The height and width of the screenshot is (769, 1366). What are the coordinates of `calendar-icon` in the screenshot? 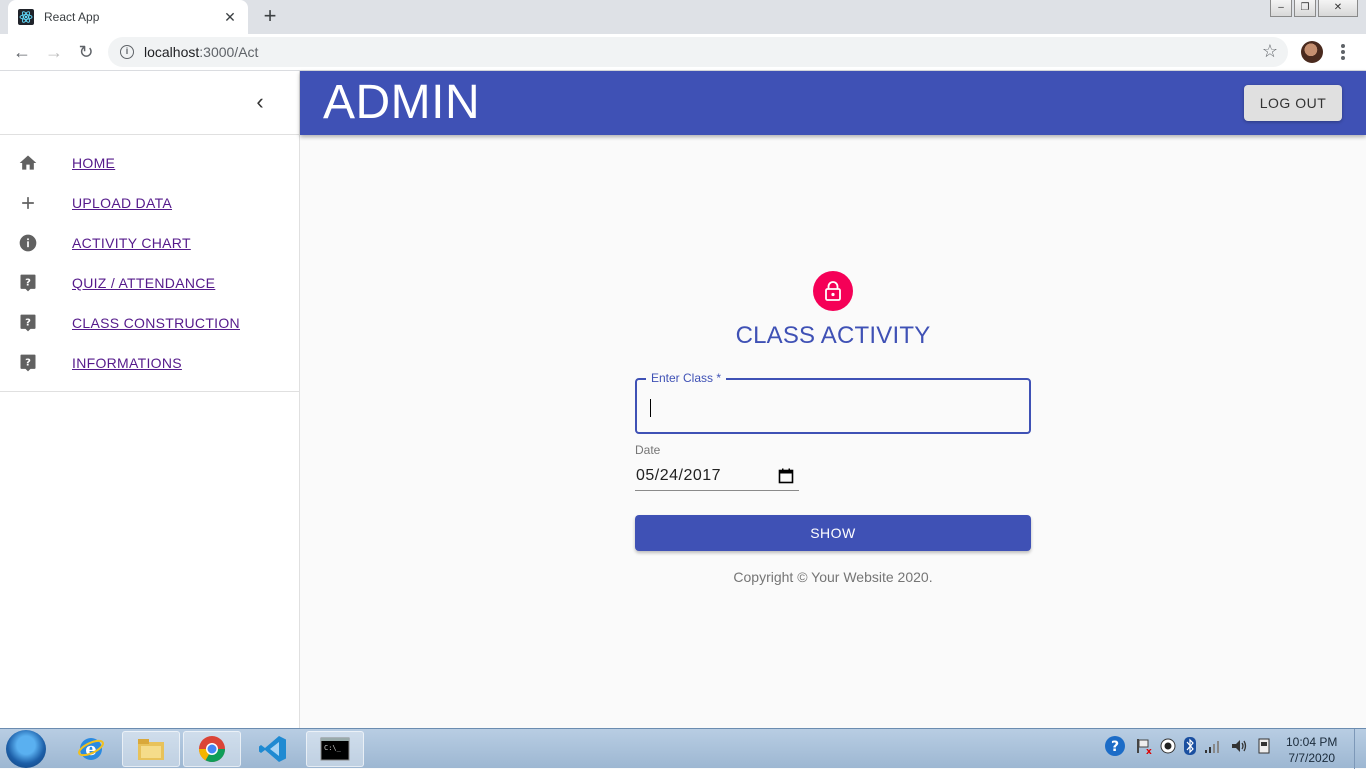 It's located at (786, 476).